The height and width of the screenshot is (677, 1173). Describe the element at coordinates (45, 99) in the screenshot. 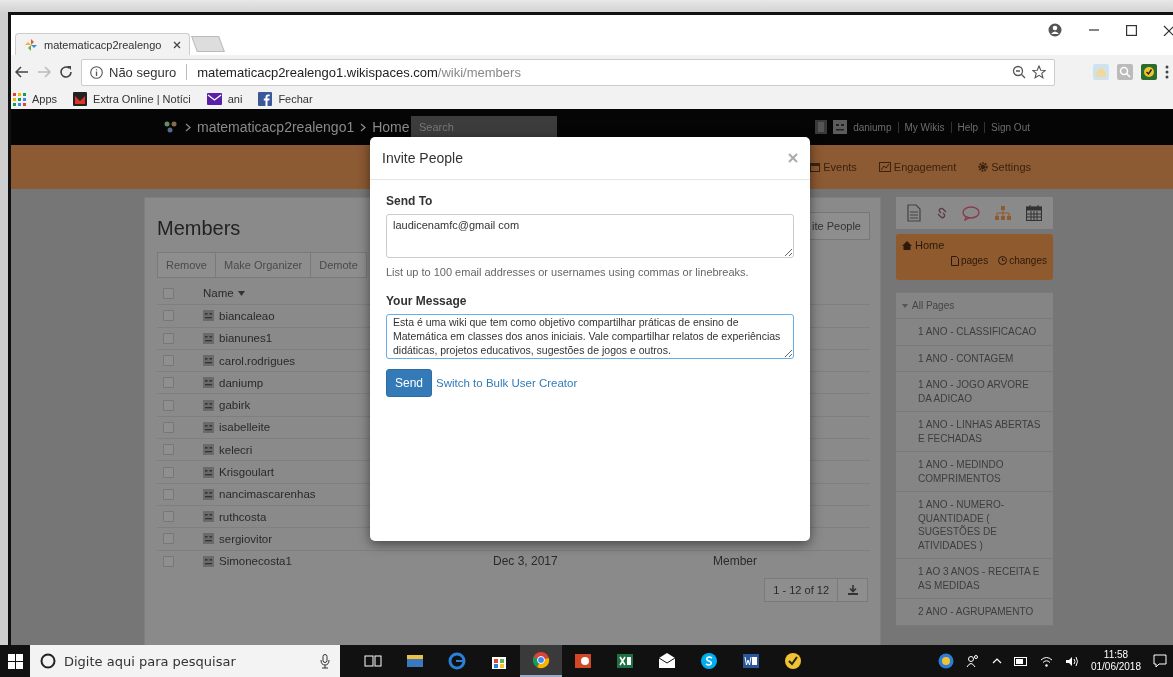

I see `bookmark-link: Apps` at that location.